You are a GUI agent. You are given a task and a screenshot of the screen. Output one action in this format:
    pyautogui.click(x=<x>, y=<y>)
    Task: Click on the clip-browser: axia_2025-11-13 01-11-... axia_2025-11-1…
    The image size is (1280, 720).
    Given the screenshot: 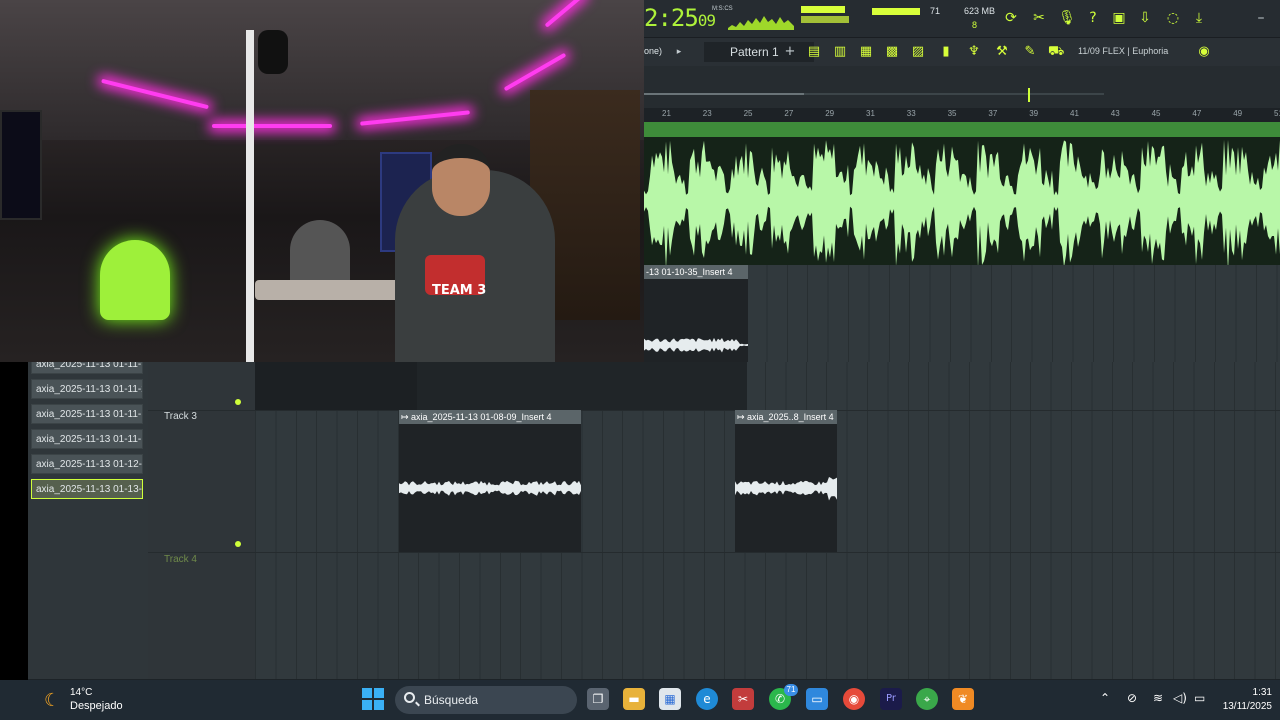 What is the action you would take?
    pyautogui.click(x=88, y=516)
    